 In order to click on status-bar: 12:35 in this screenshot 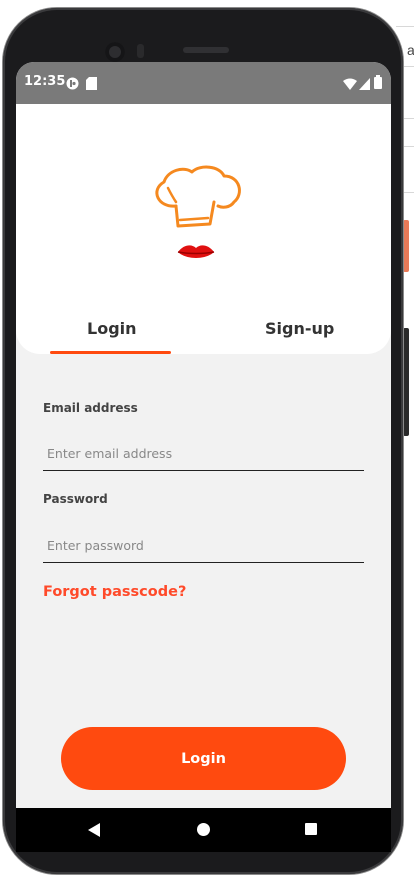, I will do `click(203, 83)`.